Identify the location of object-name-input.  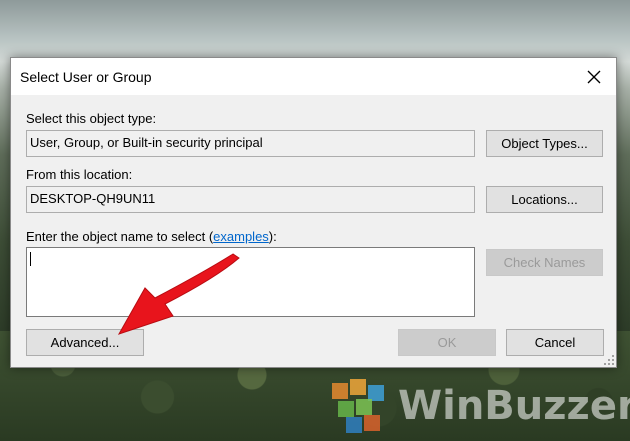
(250, 282).